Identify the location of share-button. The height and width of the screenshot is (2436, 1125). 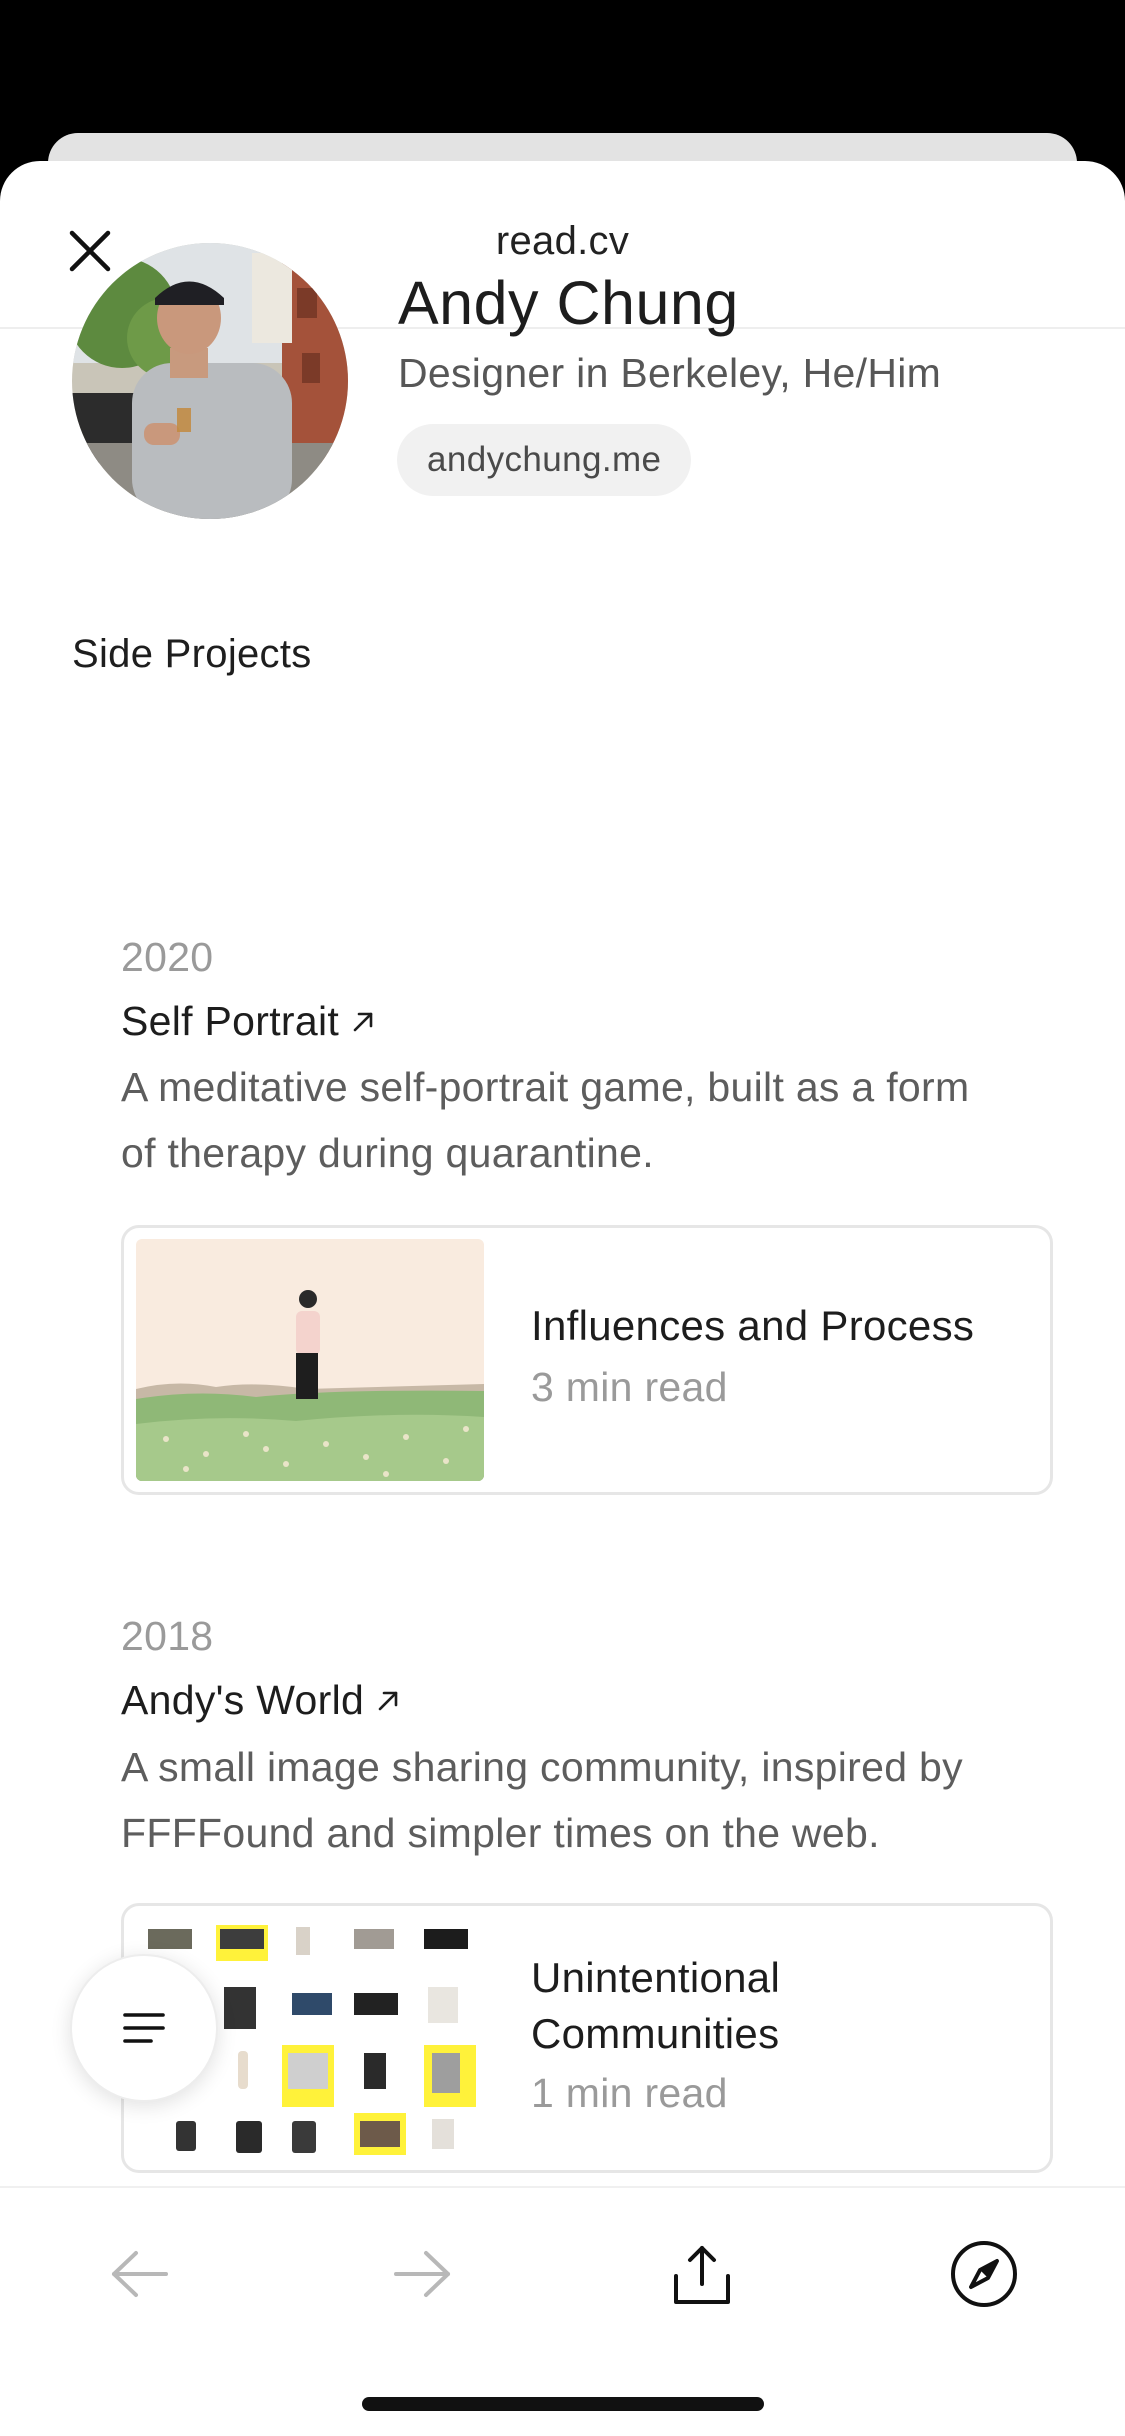
(702, 2274).